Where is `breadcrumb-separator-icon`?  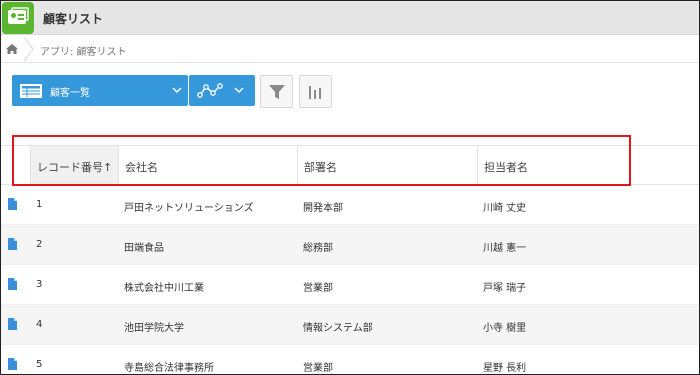
breadcrumb-separator-icon is located at coordinates (28, 49).